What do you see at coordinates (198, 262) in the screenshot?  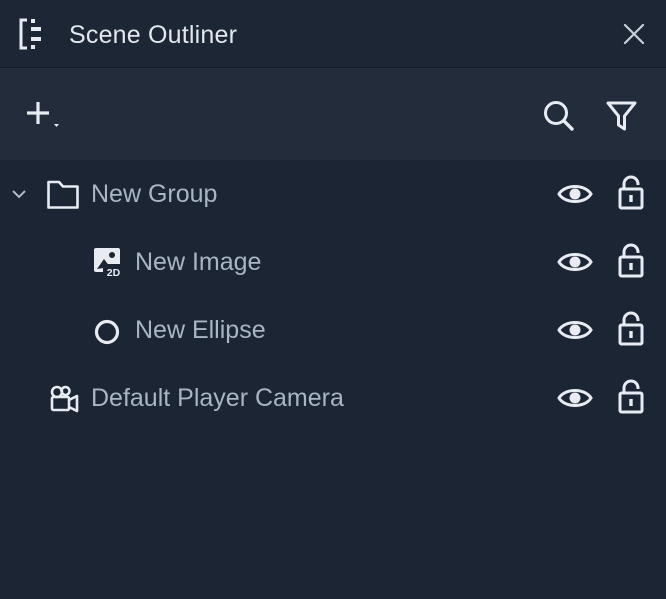 I see `tree-item-label: New Image` at bounding box center [198, 262].